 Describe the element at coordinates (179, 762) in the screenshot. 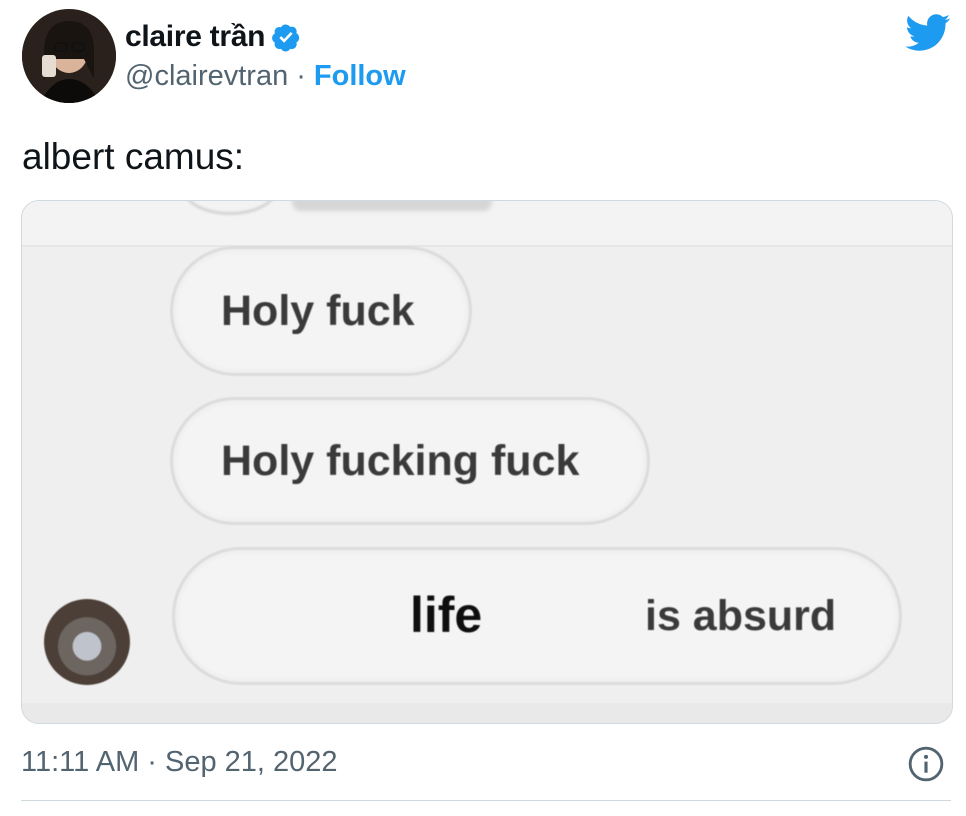

I see `tweet-timestamp: 11:11 AM · Sep 21, 2022` at that location.